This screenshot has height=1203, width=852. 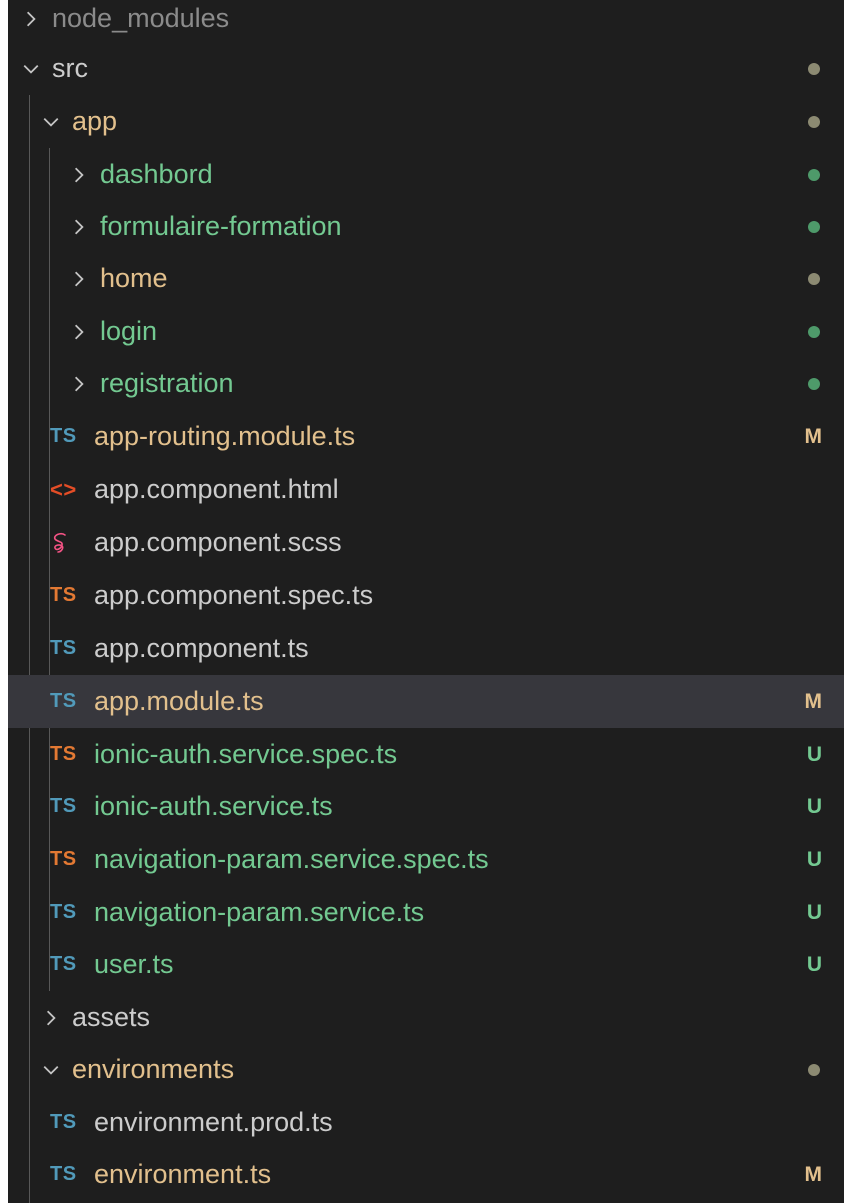 I want to click on tree-item-label: registration, so click(x=167, y=383).